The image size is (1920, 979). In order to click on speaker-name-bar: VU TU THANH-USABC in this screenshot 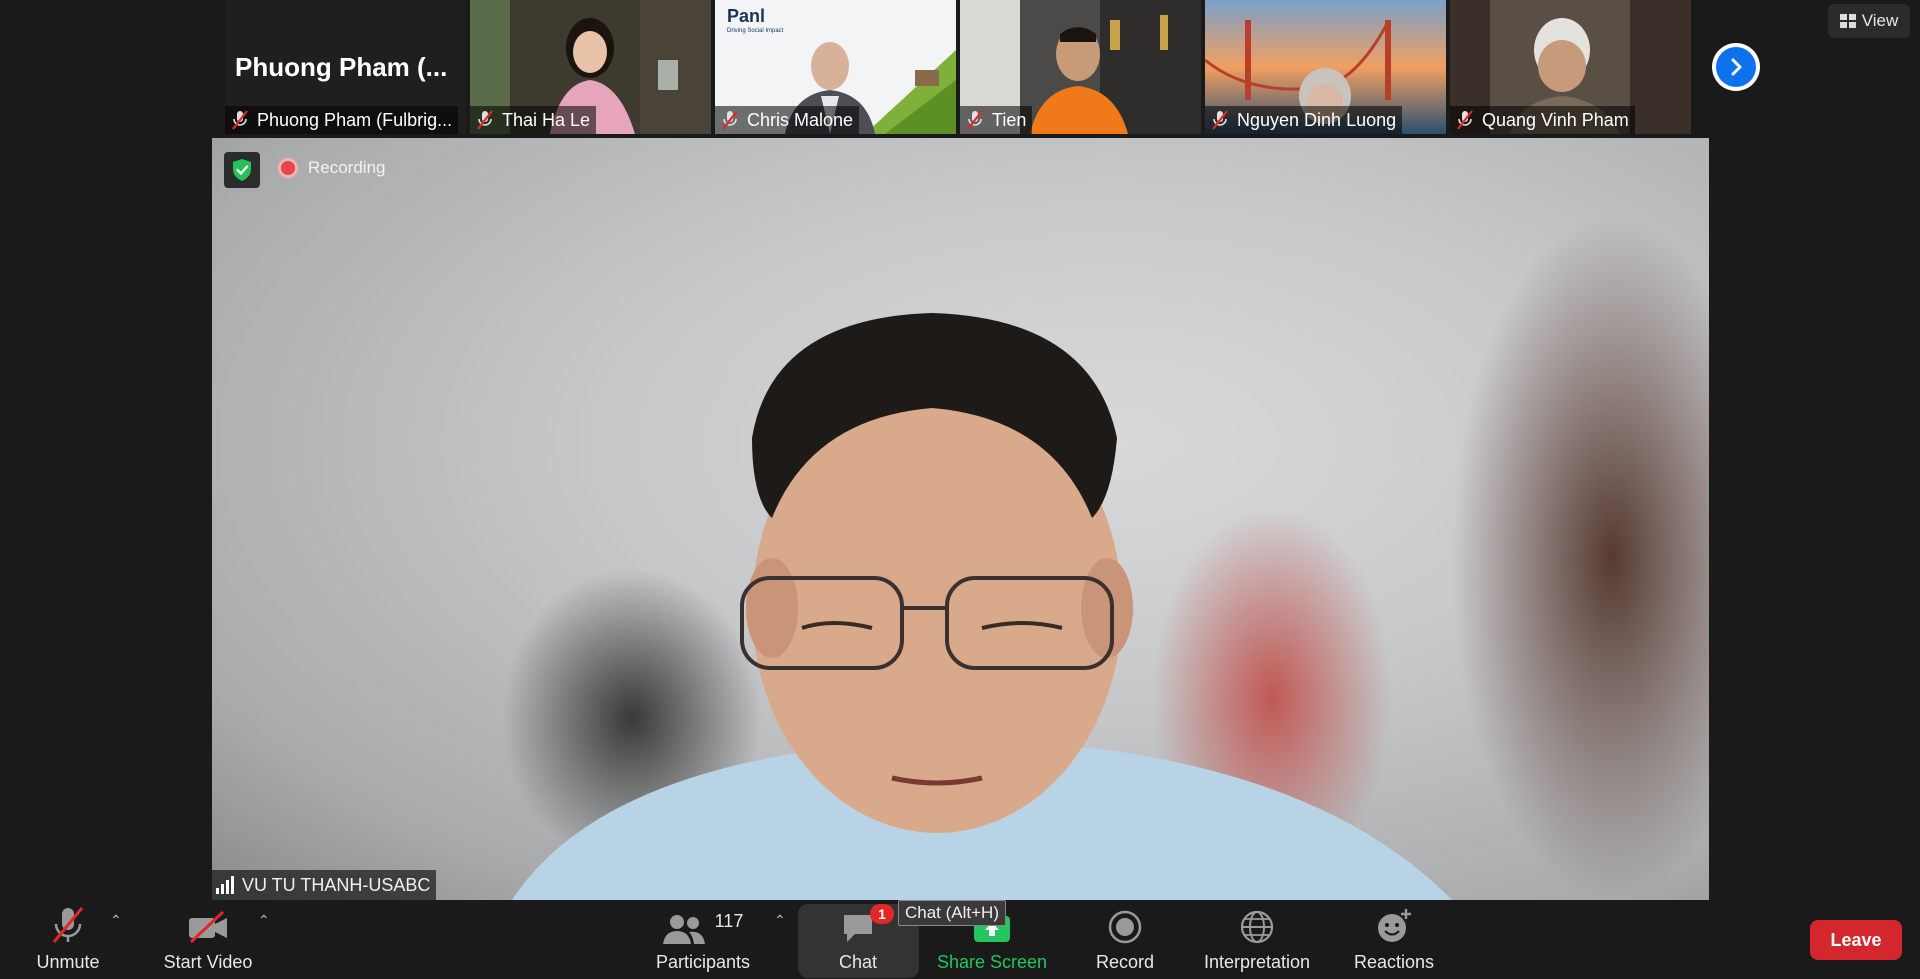, I will do `click(324, 885)`.